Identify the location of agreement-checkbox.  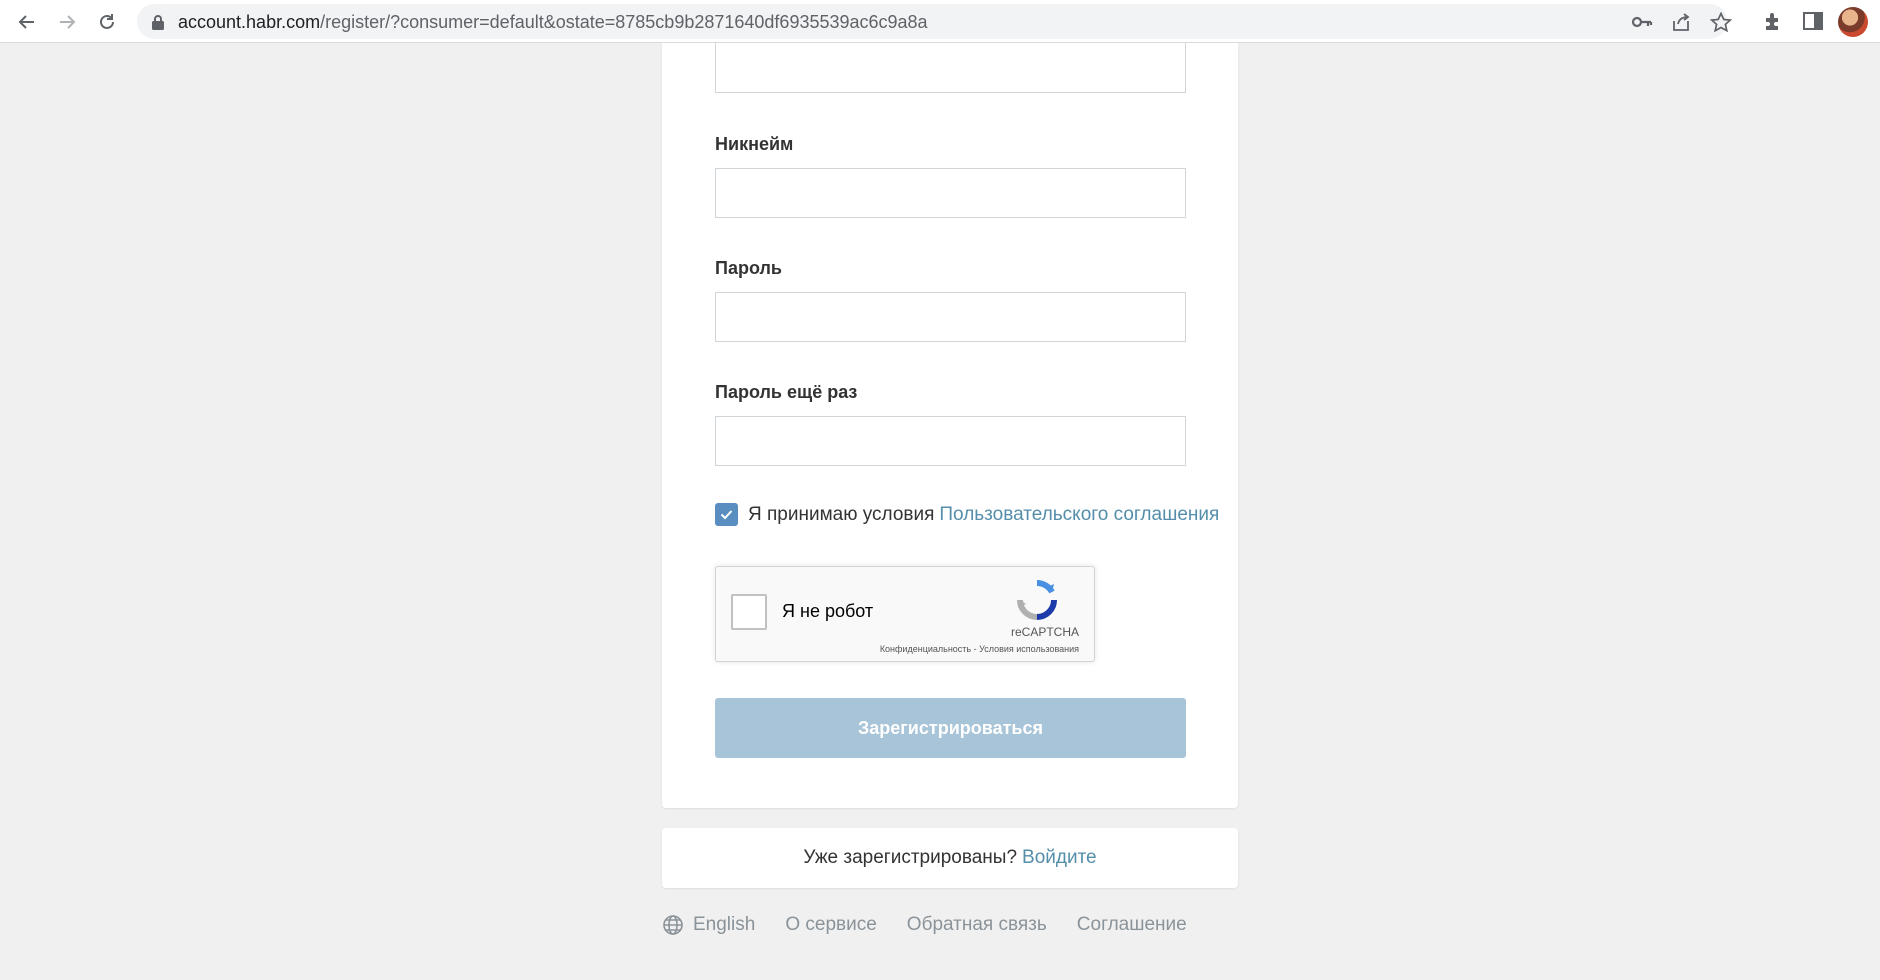
(726, 514).